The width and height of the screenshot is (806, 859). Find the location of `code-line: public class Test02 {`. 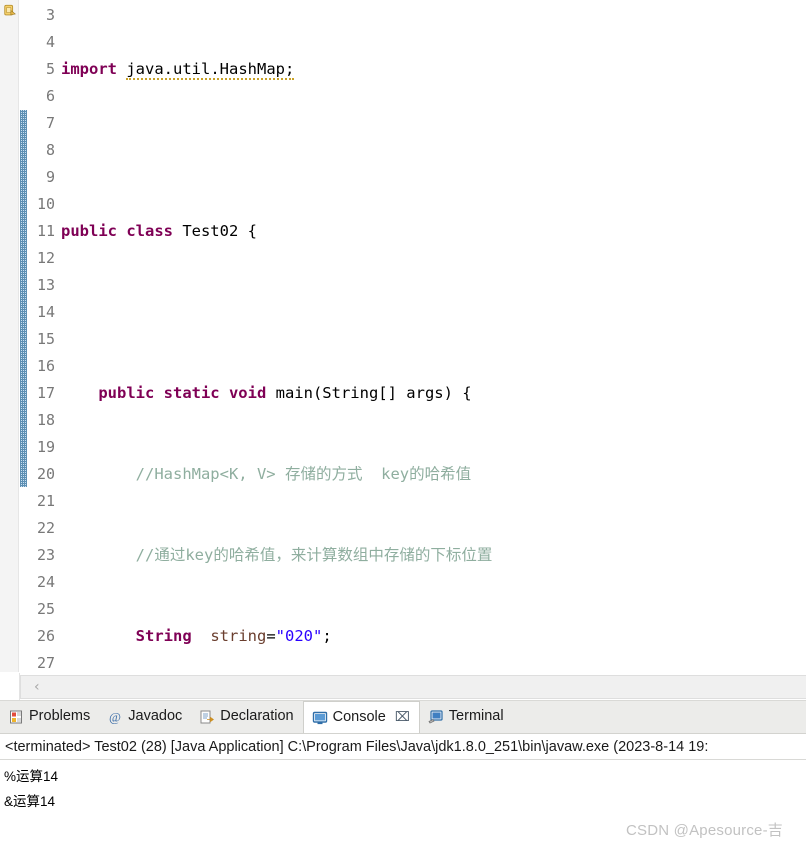

code-line: public class Test02 { is located at coordinates (432, 231).